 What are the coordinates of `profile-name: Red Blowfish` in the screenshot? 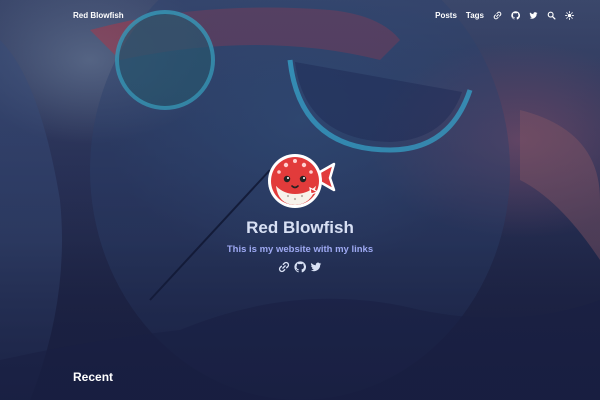 It's located at (300, 227).